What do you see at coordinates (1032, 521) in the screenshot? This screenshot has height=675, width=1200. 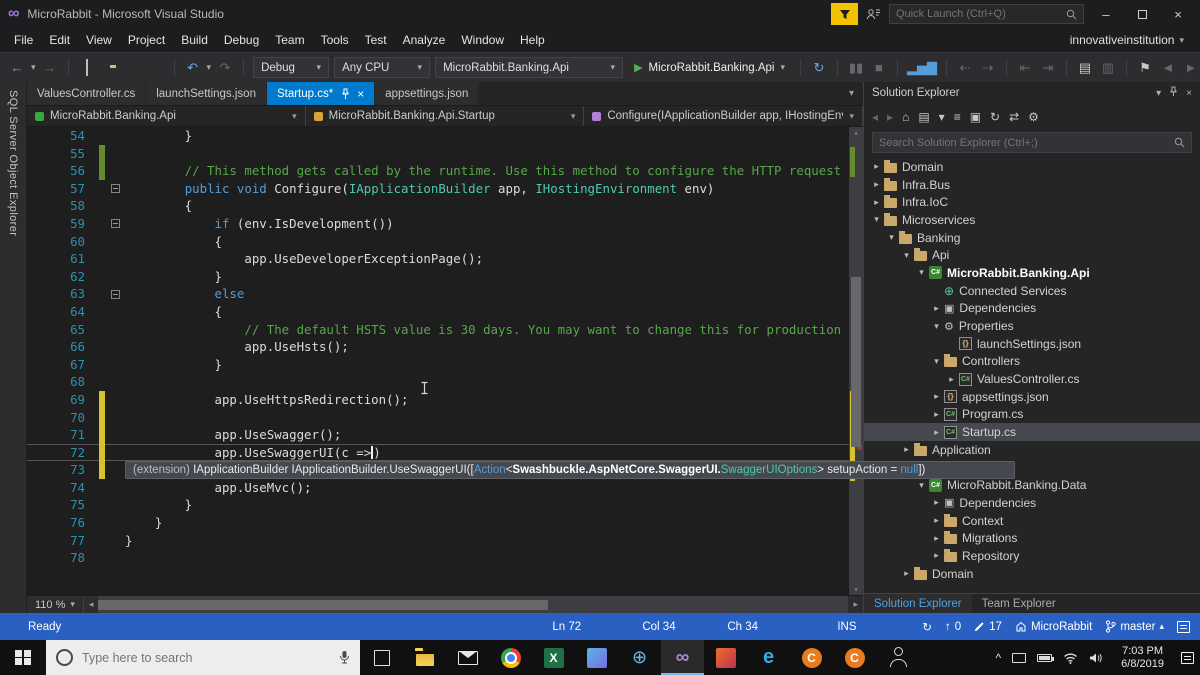 I see `tree-item-context: ▸ Context` at bounding box center [1032, 521].